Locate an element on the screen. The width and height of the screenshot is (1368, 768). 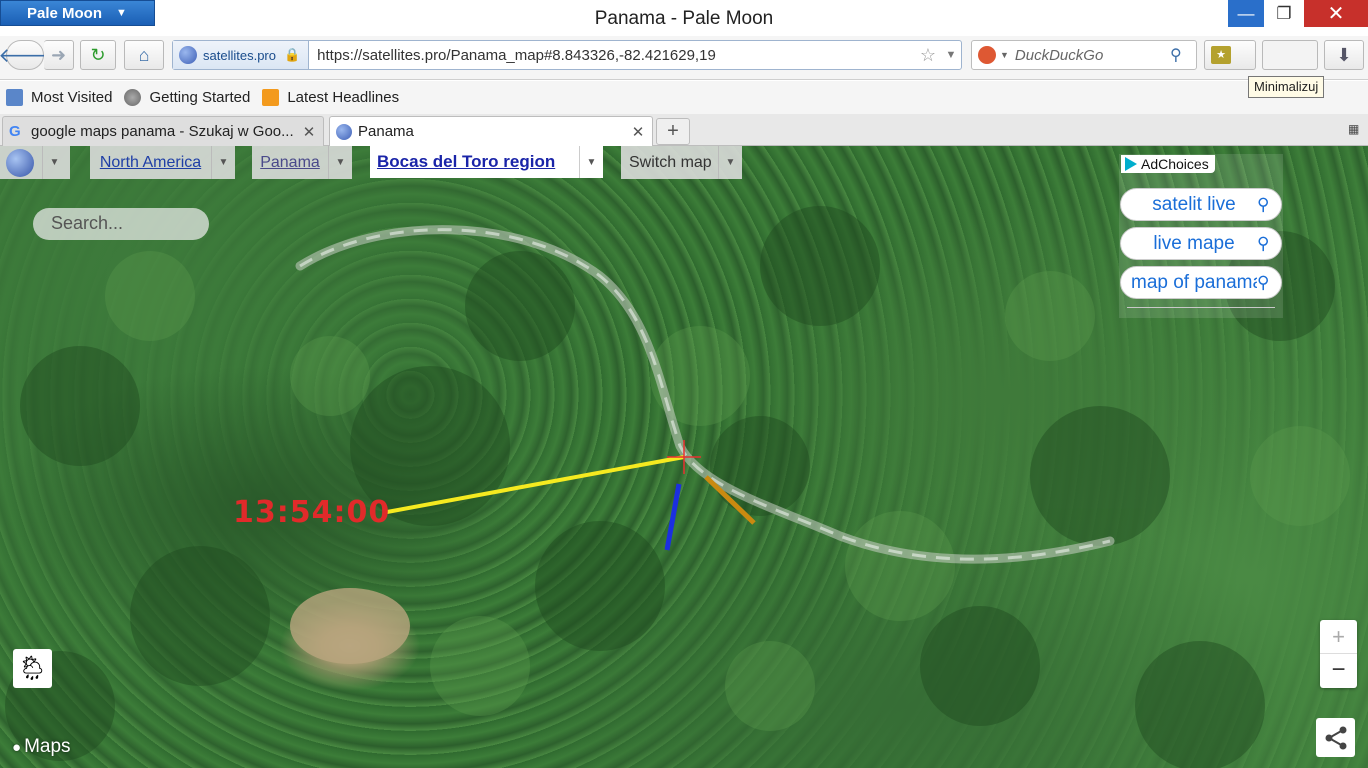
maps-attribution-label: Maps is located at coordinates (47, 746).